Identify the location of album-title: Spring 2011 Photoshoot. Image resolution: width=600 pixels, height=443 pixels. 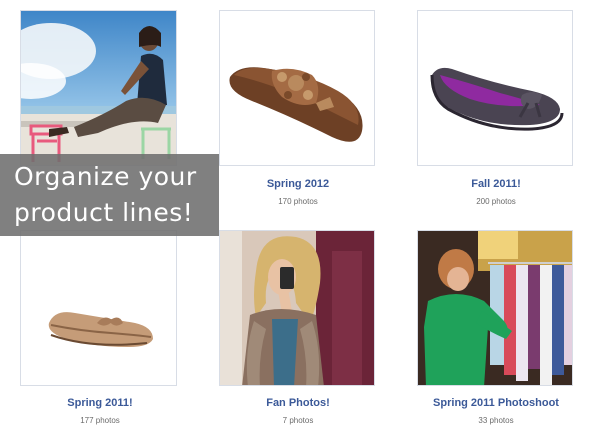
(496, 403).